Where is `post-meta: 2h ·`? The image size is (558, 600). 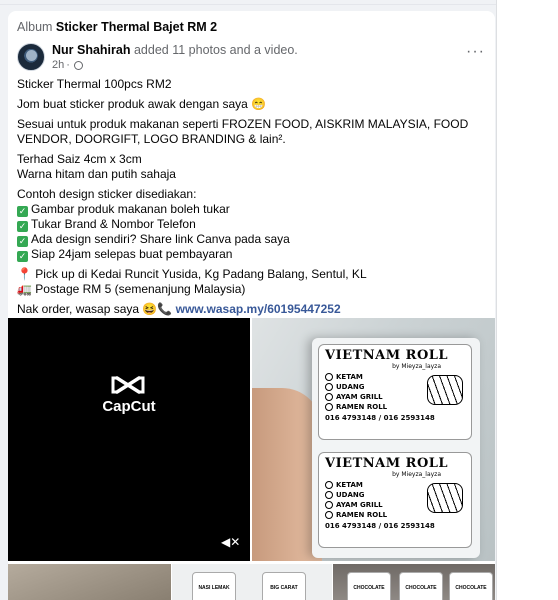 post-meta: 2h · is located at coordinates (67, 65).